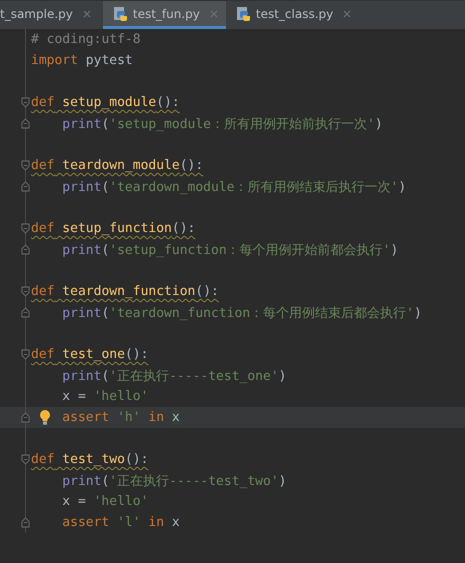 This screenshot has width=465, height=563. I want to click on code-line: def setup_function():, so click(113, 228).